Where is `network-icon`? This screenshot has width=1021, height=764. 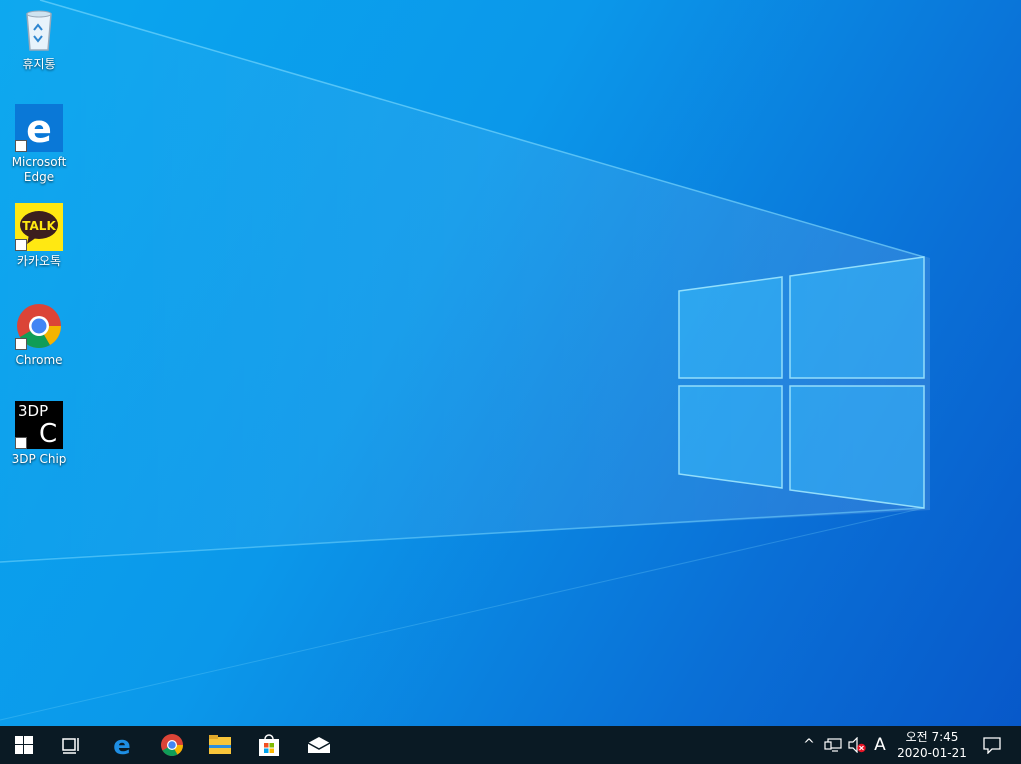
network-icon is located at coordinates (833, 745).